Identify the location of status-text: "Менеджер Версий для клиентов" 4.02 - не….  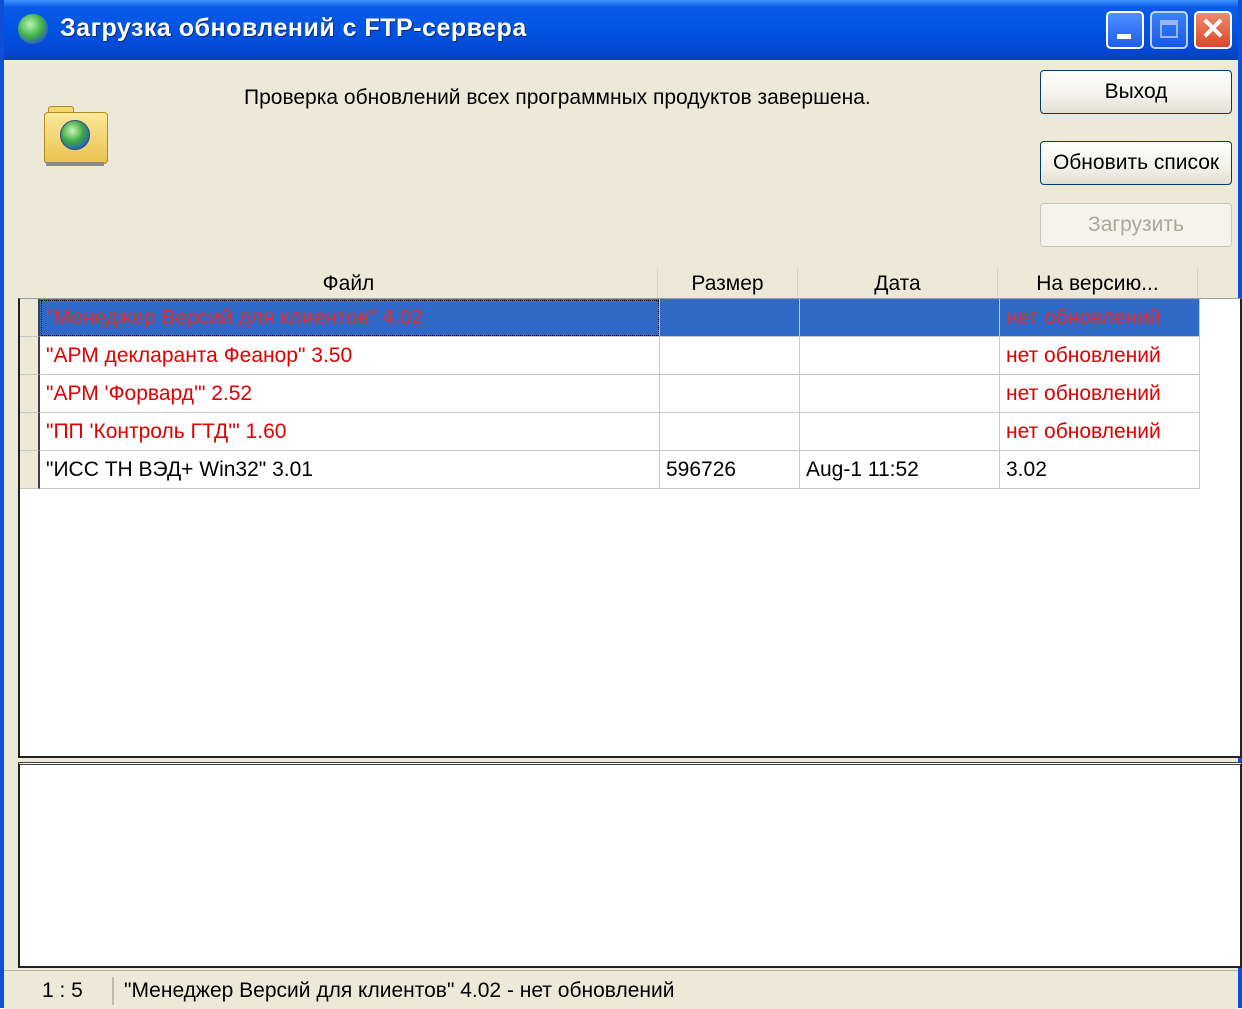
(399, 990).